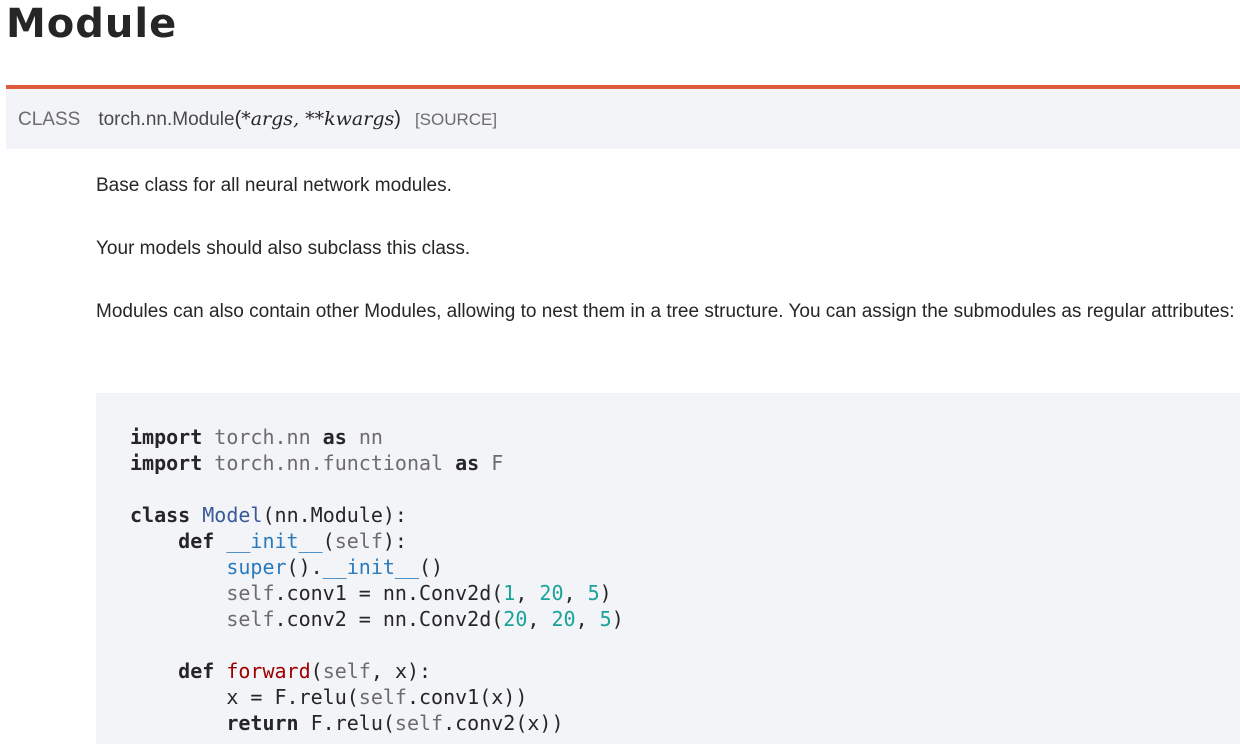  Describe the element at coordinates (335, 567) in the screenshot. I see `code-line: super().__init__()` at that location.